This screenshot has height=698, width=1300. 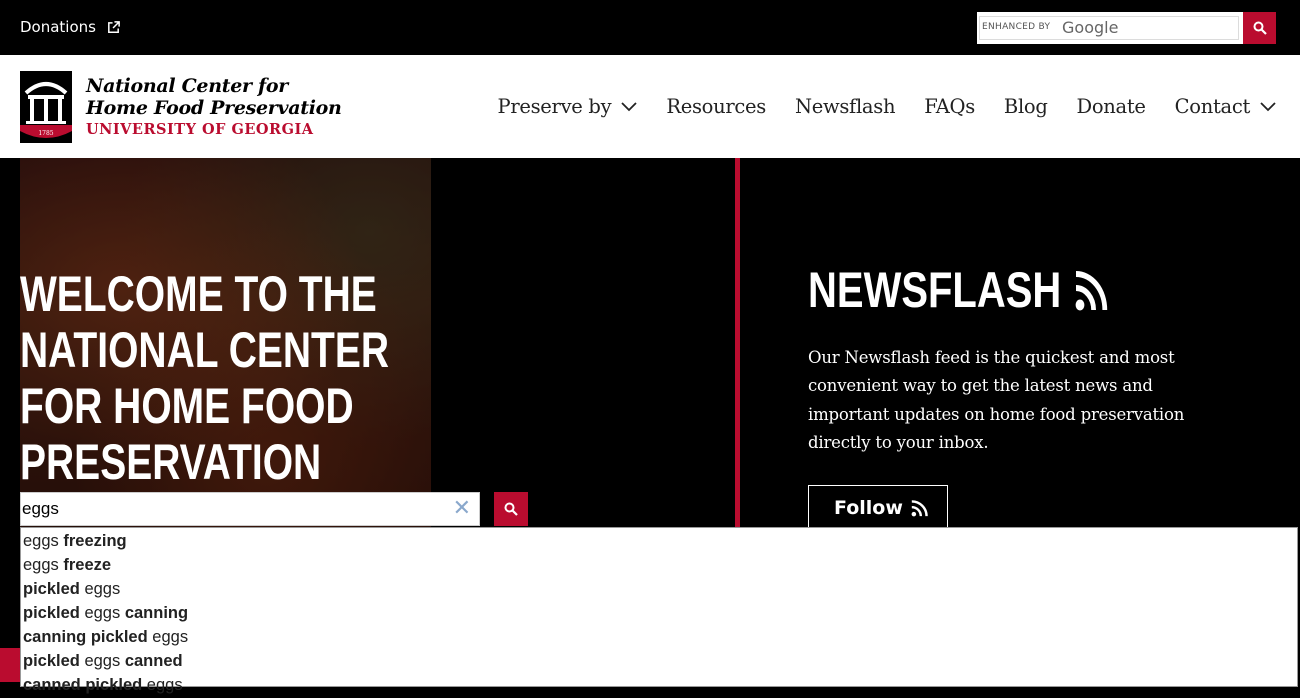 I want to click on nav-resources: Resources, so click(x=716, y=106).